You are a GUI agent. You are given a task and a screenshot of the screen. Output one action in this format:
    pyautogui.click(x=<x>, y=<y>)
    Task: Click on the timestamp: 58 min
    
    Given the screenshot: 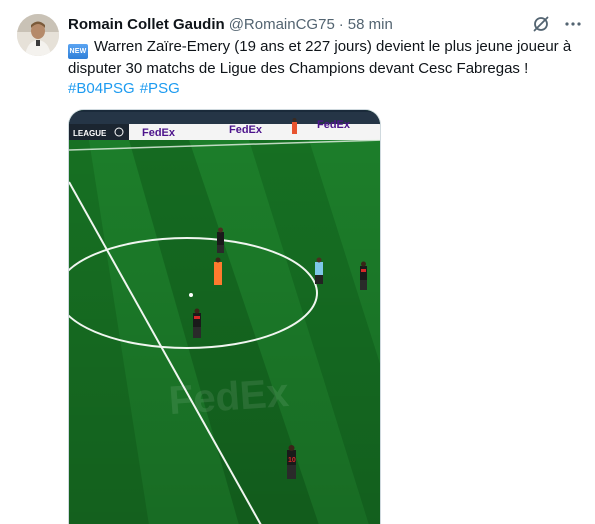 What is the action you would take?
    pyautogui.click(x=370, y=24)
    